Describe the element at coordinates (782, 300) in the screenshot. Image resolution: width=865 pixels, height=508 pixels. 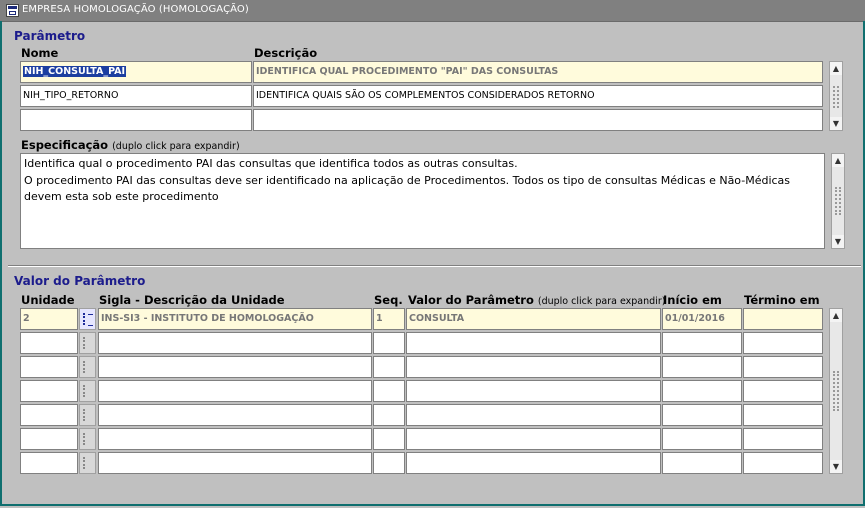
I see `column-header-termino: Término em` at that location.